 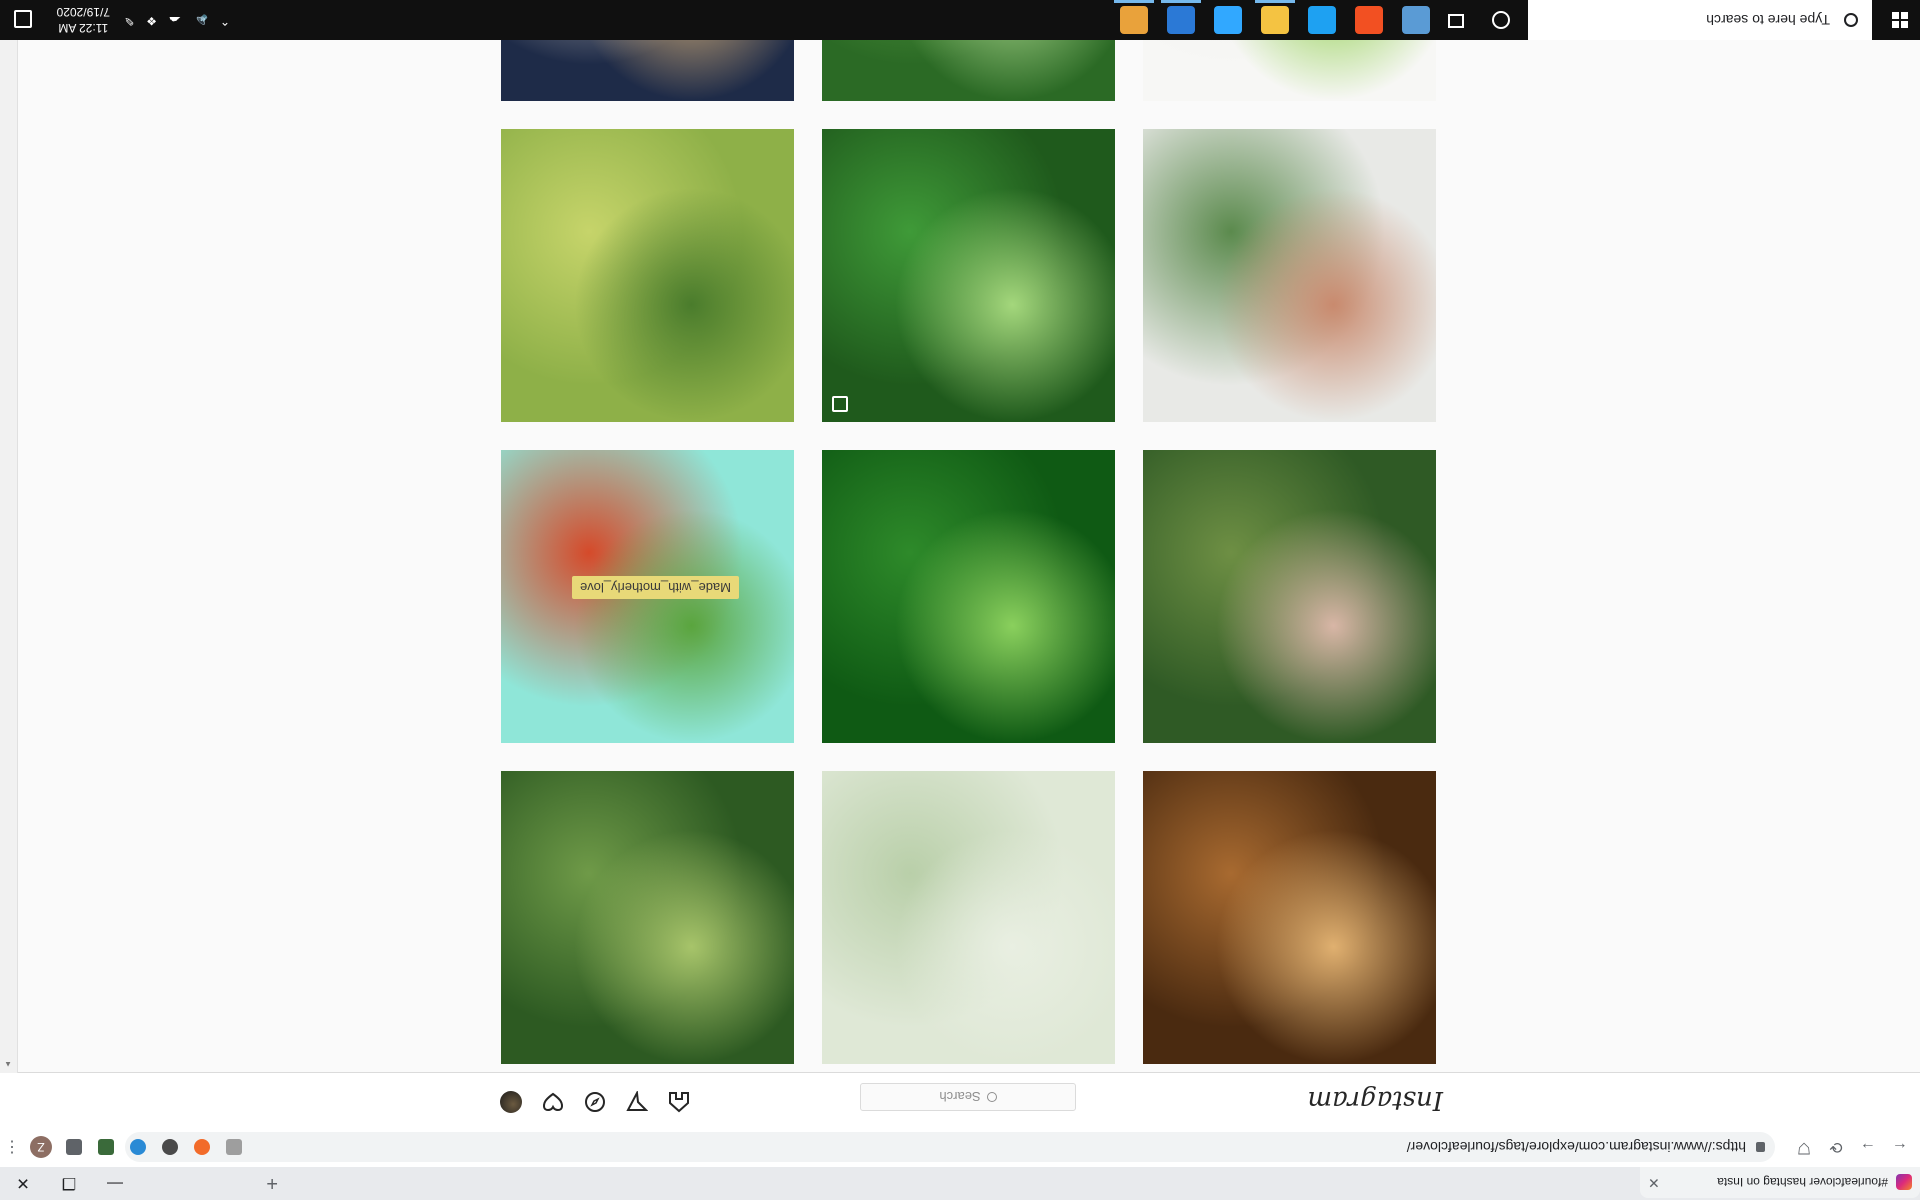 I want to click on shield-icon: ⛉, so click(x=1804, y=1147).